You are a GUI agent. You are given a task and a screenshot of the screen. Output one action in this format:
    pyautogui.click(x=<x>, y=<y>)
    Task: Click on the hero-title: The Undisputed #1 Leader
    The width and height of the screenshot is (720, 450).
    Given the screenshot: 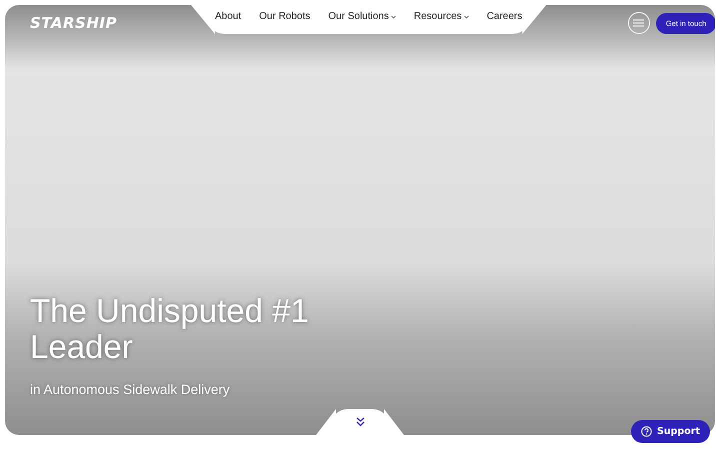 What is the action you would take?
    pyautogui.click(x=170, y=329)
    